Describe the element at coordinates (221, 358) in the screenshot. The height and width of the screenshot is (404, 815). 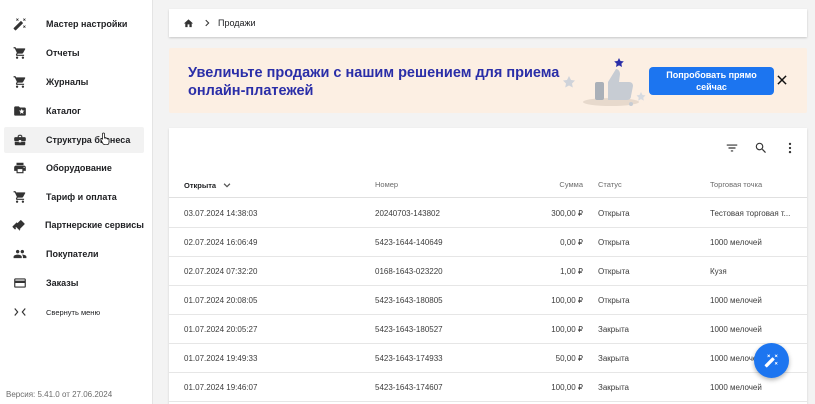
I see `cell-opened: 01.07.2024 19:49:33` at that location.